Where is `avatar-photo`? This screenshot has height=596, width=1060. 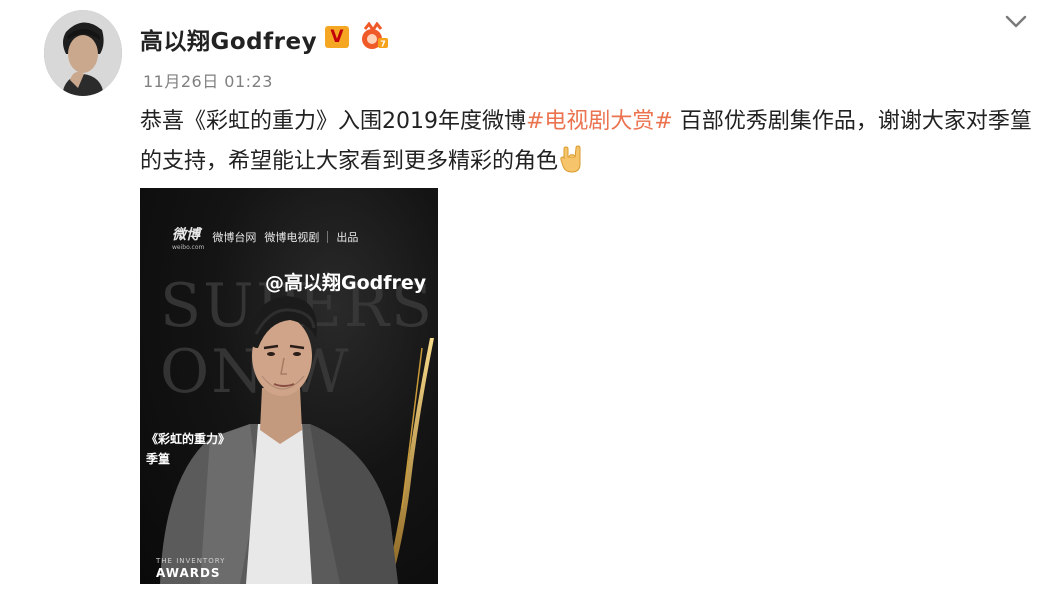
avatar-photo is located at coordinates (83, 53).